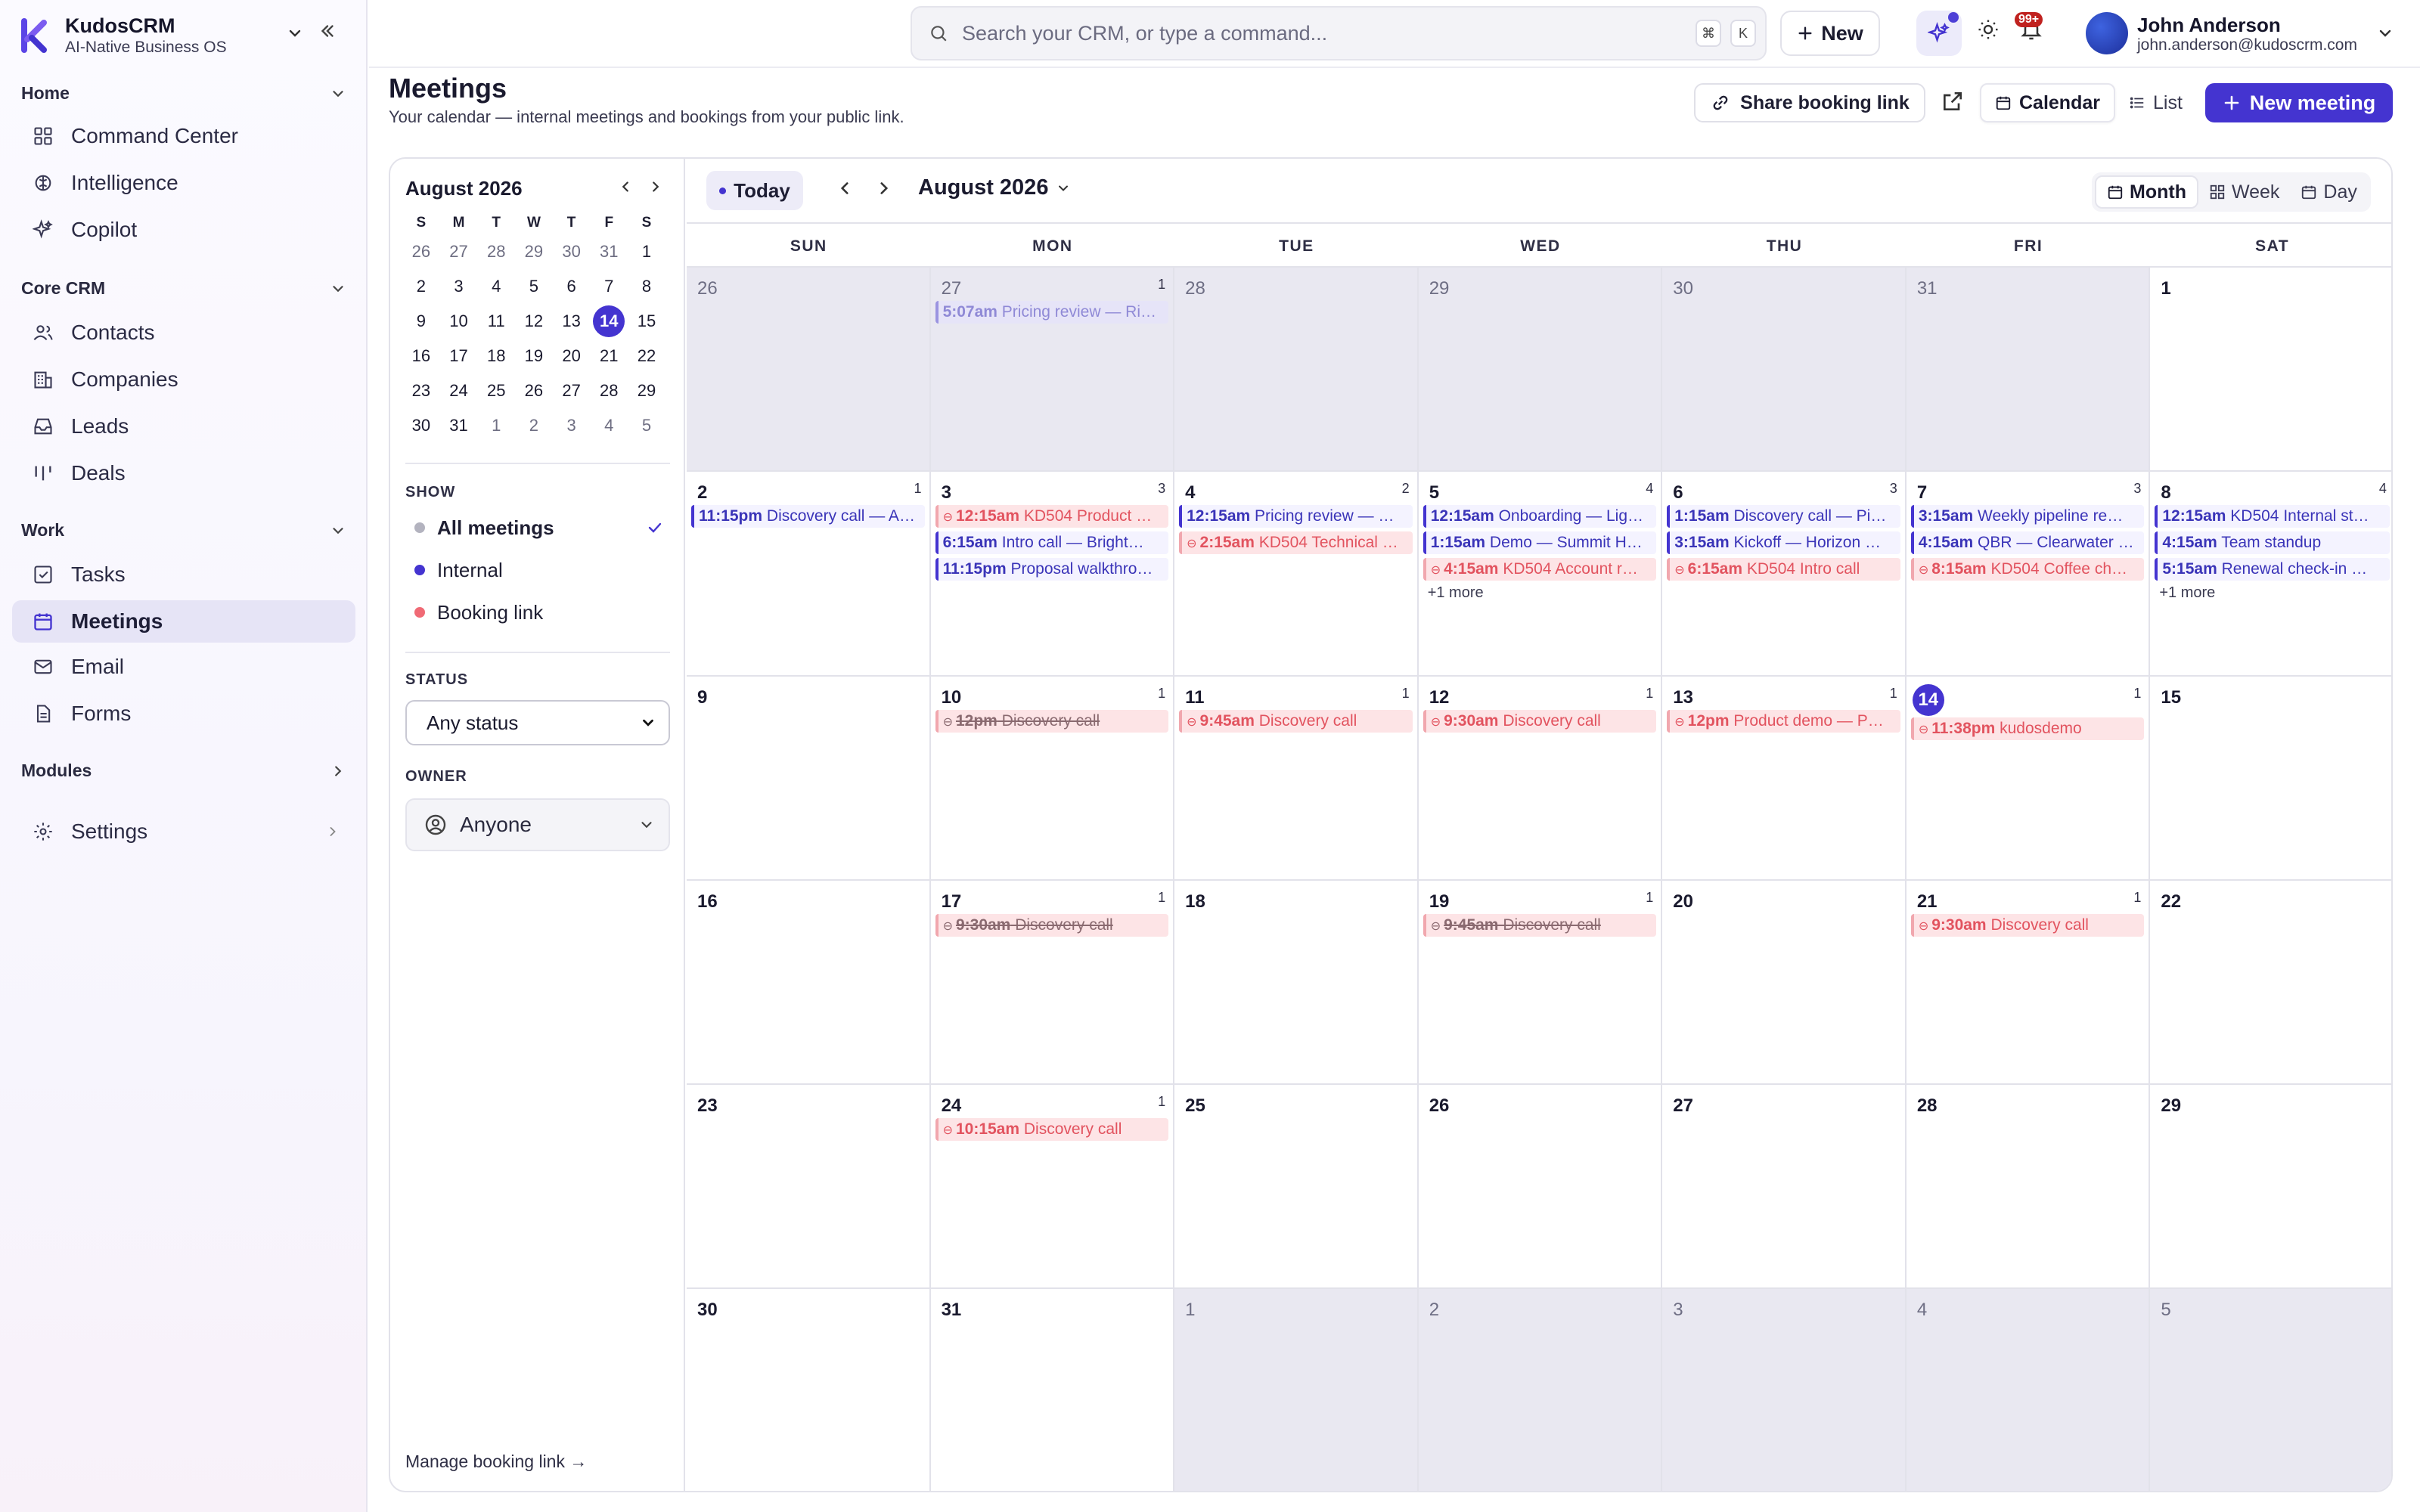 The height and width of the screenshot is (1512, 2420). What do you see at coordinates (2299, 102) in the screenshot?
I see `new-meeting-button: New meeting` at bounding box center [2299, 102].